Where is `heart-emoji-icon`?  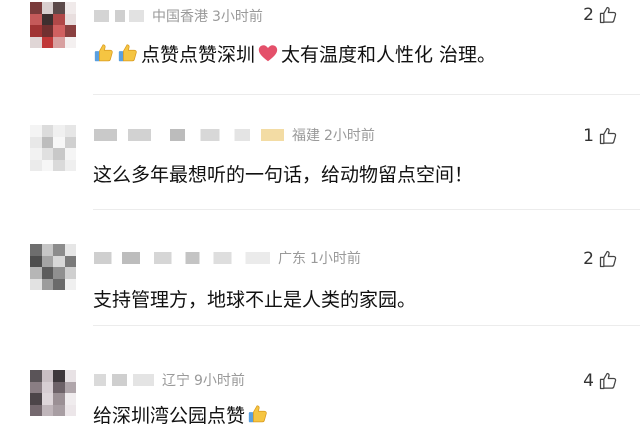
heart-emoji-icon is located at coordinates (268, 53).